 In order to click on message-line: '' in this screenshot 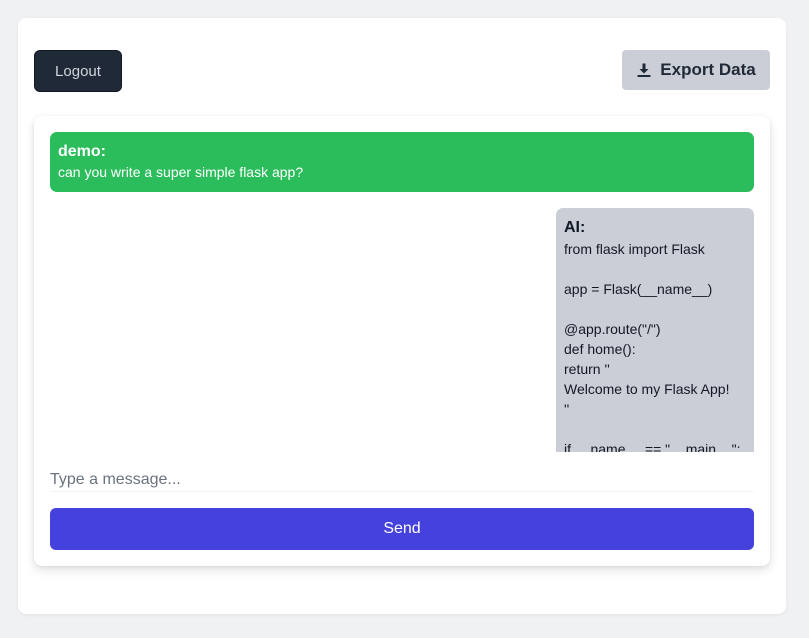, I will do `click(567, 409)`.